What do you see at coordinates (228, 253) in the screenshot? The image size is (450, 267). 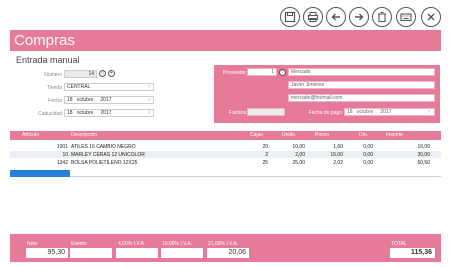 I see `iva21-value: 20,06` at bounding box center [228, 253].